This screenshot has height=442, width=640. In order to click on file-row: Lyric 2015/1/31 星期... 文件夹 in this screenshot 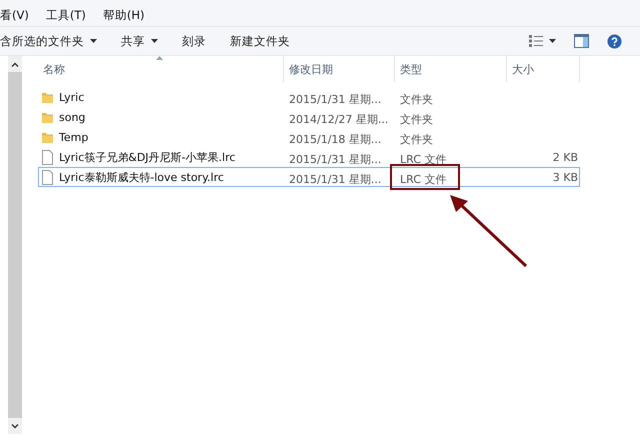, I will do `click(309, 97)`.